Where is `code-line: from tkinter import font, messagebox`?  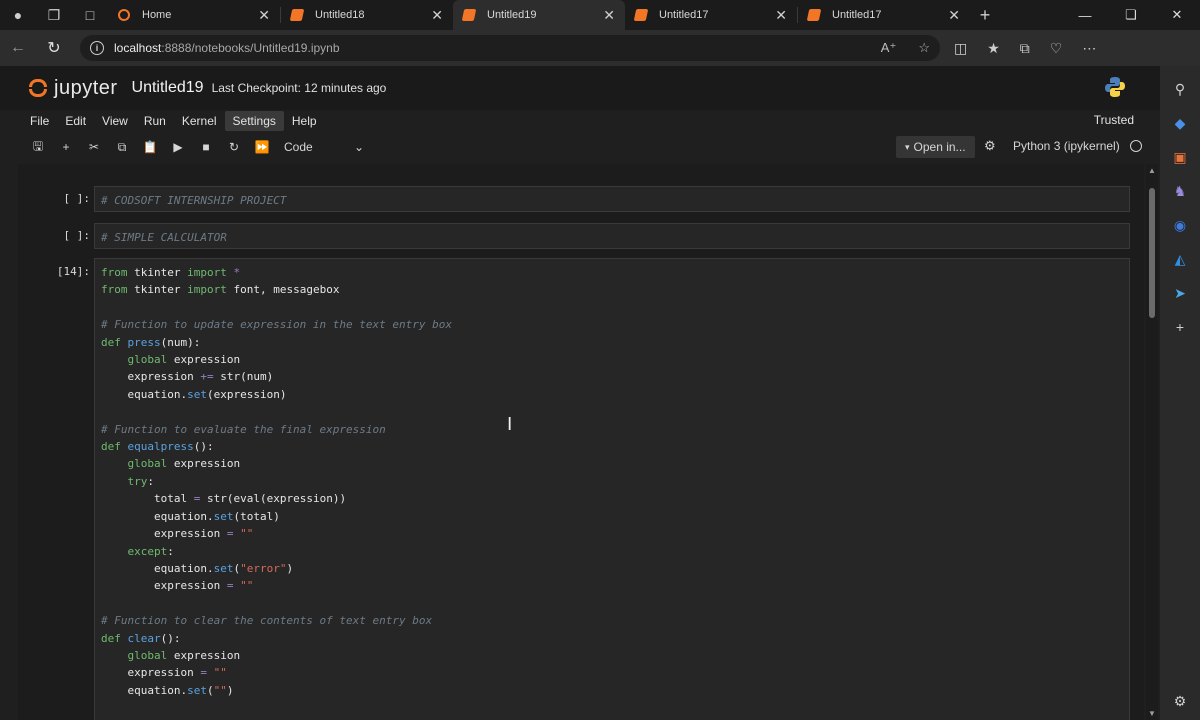 code-line: from tkinter import font, messagebox is located at coordinates (220, 290).